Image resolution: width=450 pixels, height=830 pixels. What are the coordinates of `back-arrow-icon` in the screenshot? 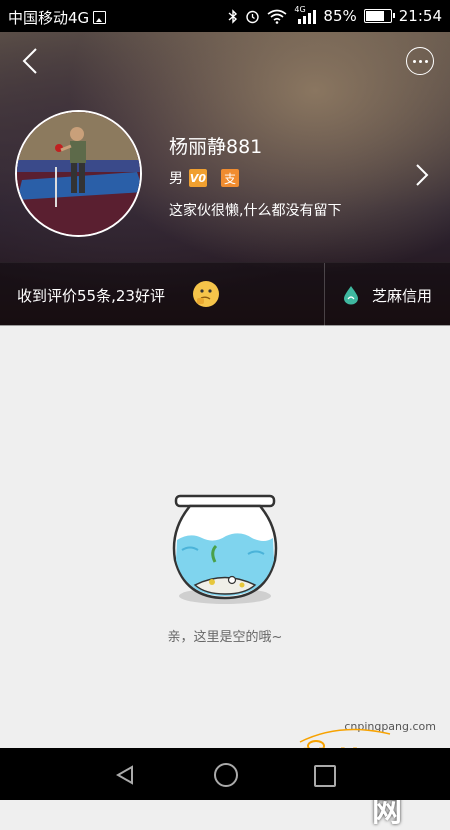 It's located at (31, 61).